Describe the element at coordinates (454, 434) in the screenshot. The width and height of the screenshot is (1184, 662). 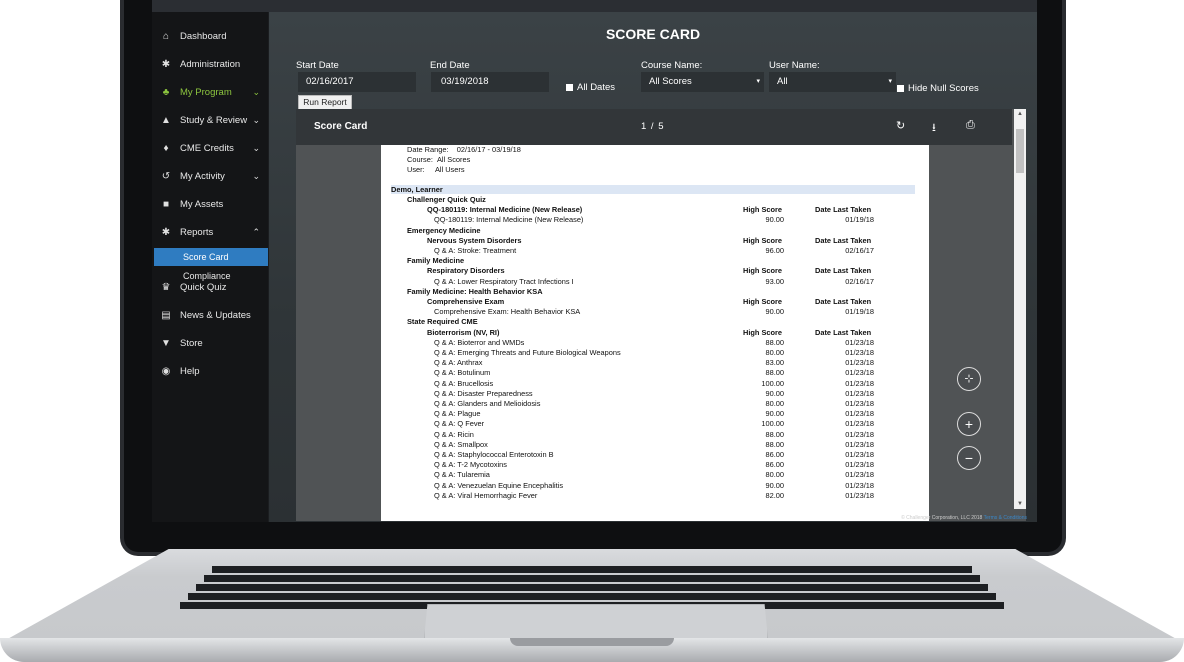
I see `item-name: Q & A: Ricin` at that location.